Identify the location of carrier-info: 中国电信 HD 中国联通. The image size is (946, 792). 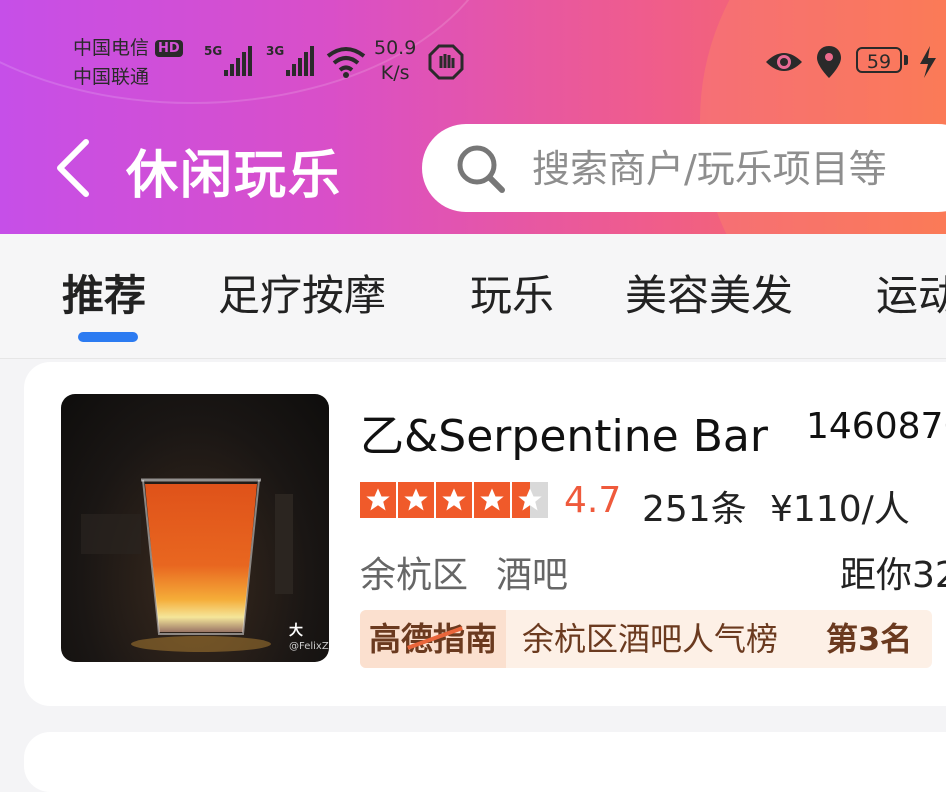
(128, 63).